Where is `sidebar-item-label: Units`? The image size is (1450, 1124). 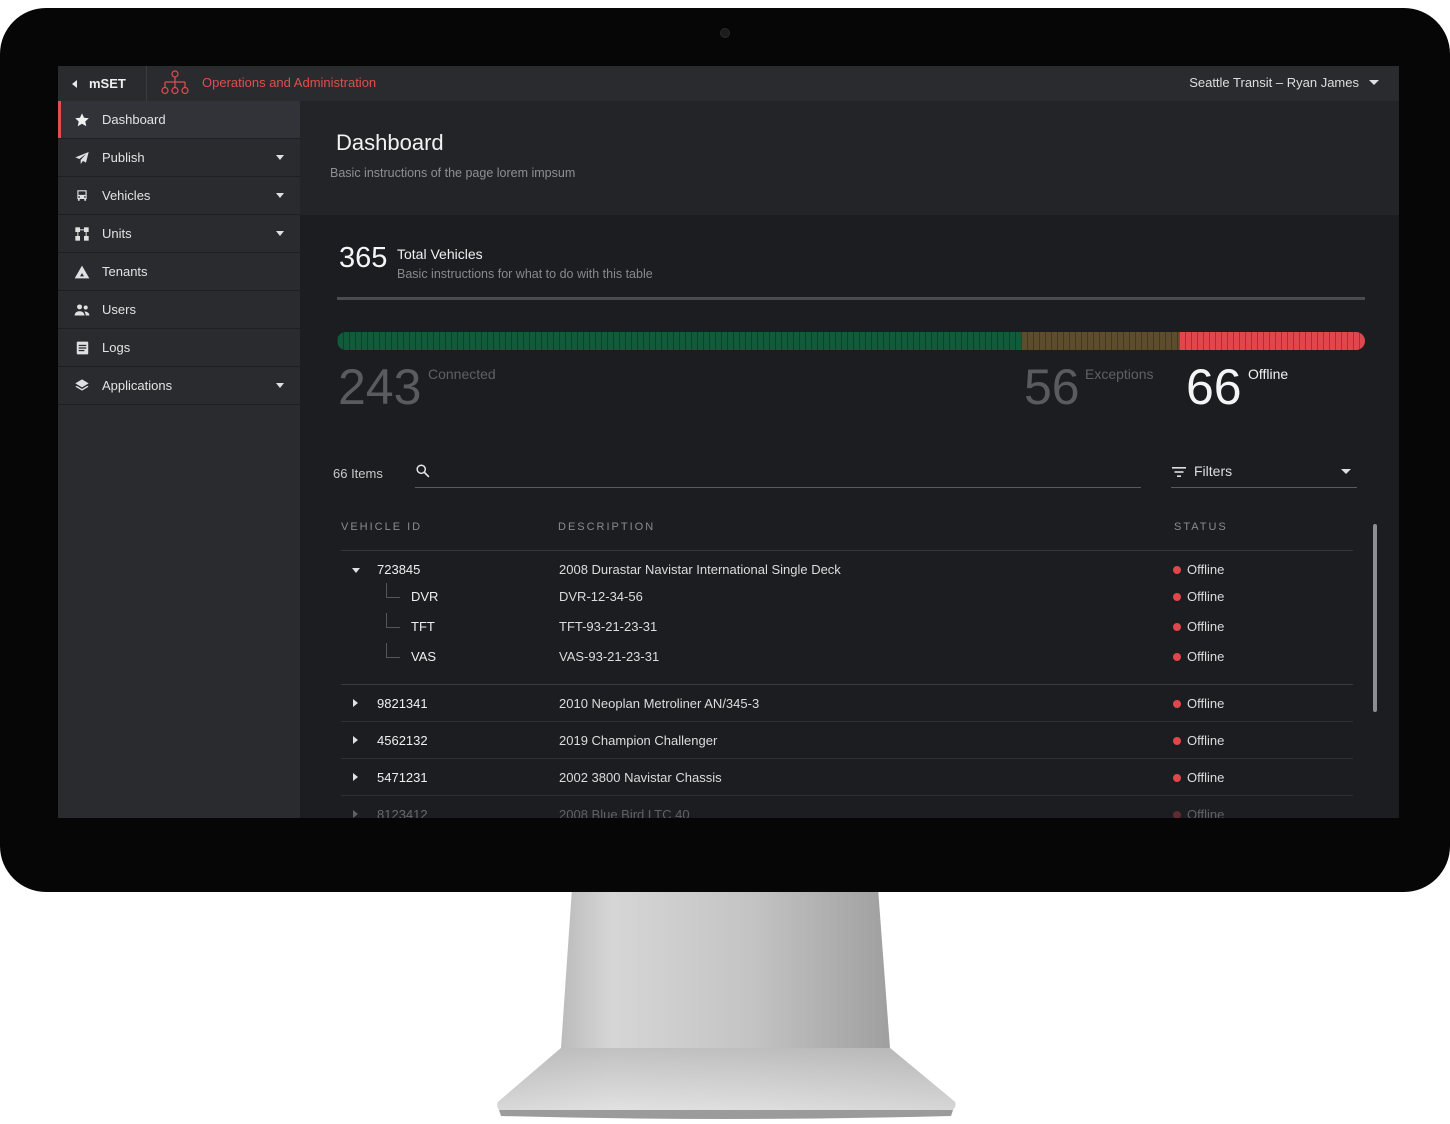
sidebar-item-label: Units is located at coordinates (117, 233).